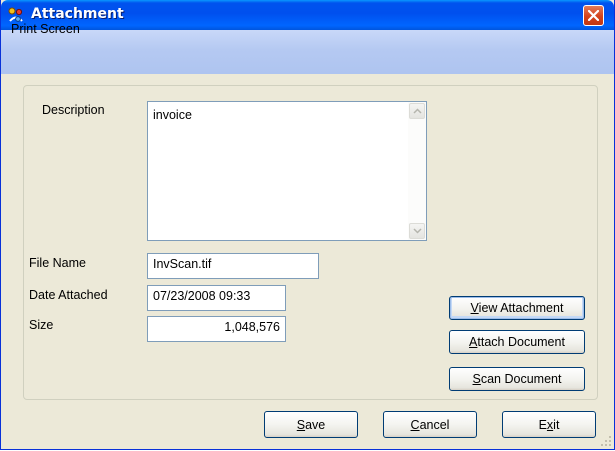 The image size is (615, 451). I want to click on title-bar: Attachment, so click(307, 15).